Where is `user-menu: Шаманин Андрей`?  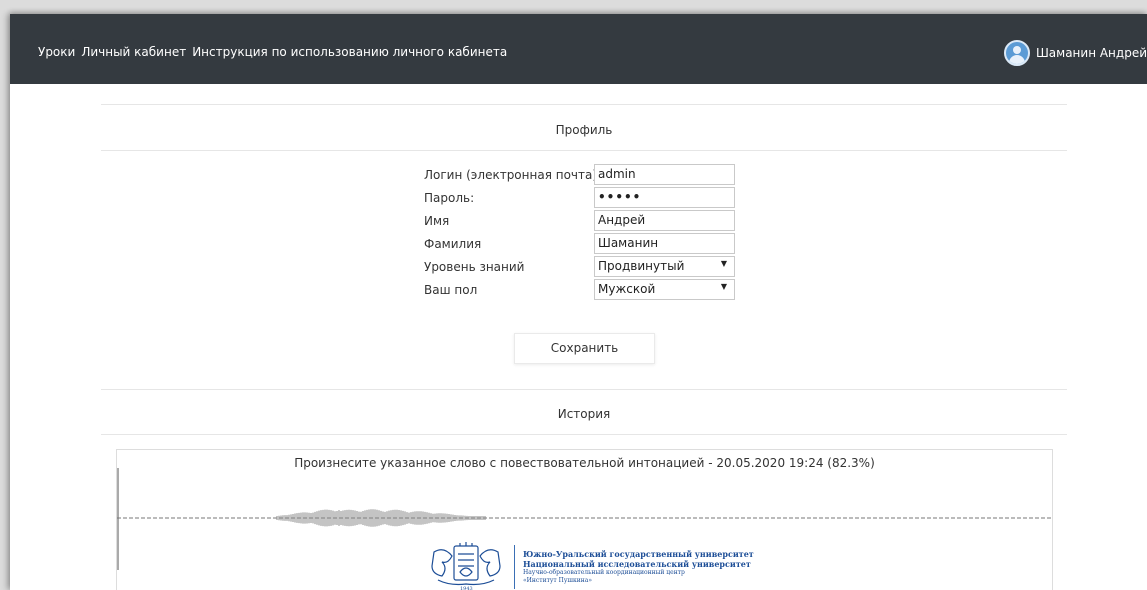 user-menu: Шаманин Андрей is located at coordinates (1075, 53).